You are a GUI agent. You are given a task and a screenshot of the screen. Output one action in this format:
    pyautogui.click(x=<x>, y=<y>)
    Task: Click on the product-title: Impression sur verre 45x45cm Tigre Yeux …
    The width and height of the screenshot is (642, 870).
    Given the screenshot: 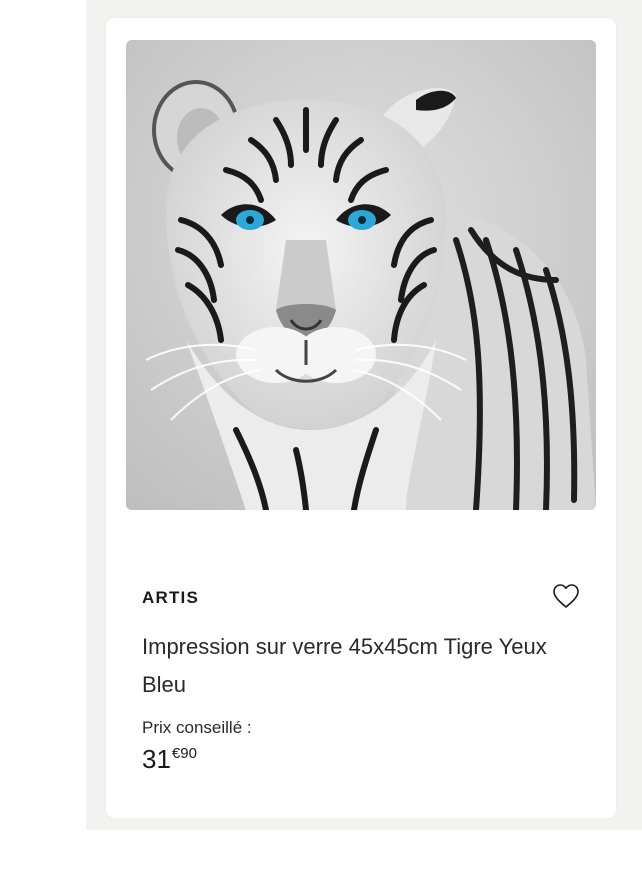 What is the action you would take?
    pyautogui.click(x=362, y=666)
    